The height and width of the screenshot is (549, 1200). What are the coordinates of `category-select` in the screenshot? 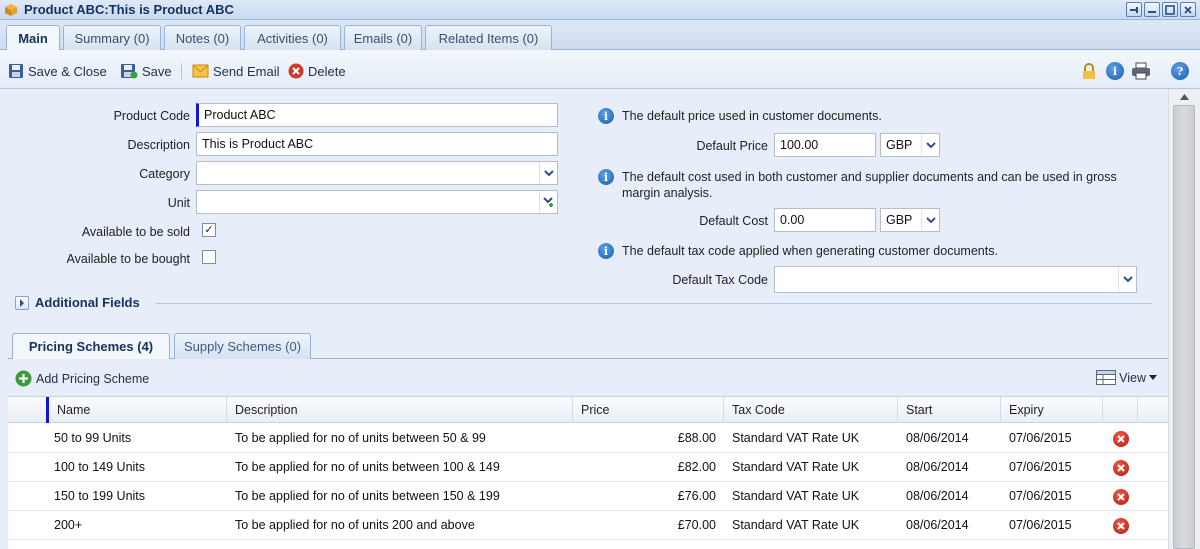 It's located at (377, 173).